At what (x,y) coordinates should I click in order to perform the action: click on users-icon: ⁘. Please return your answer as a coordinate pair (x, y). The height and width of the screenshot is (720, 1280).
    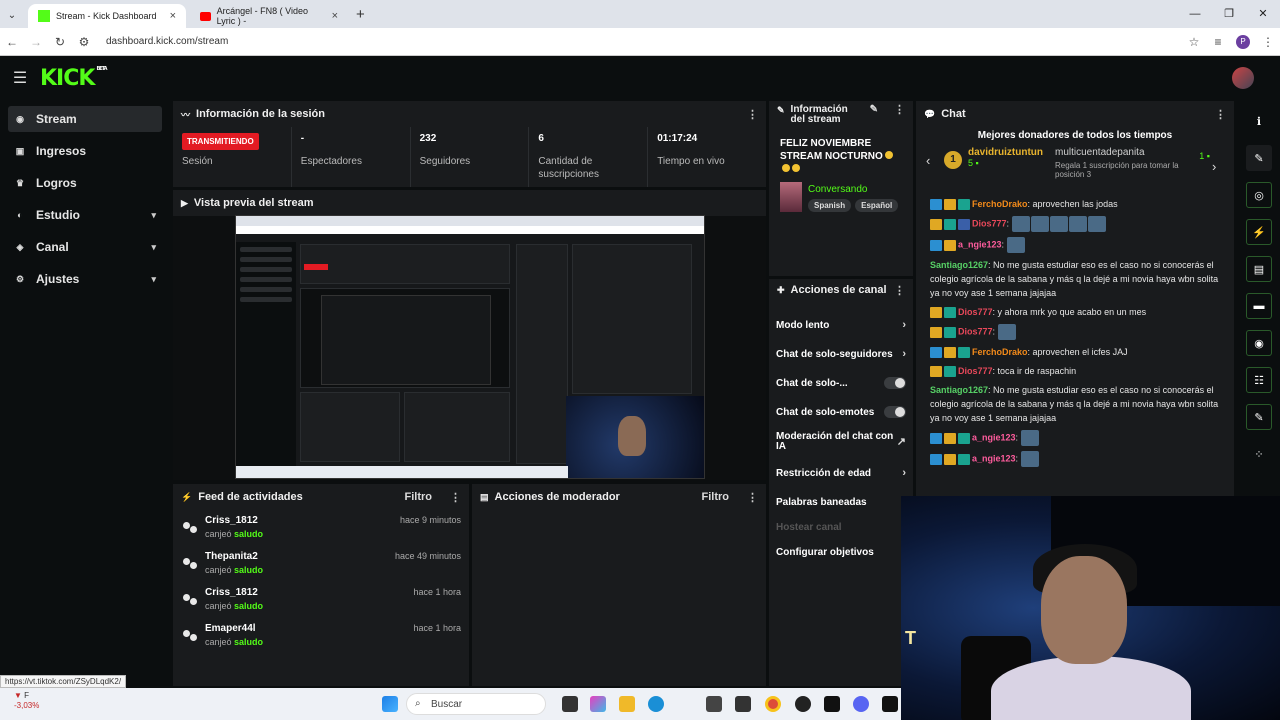
    Looking at the image, I should click on (1259, 454).